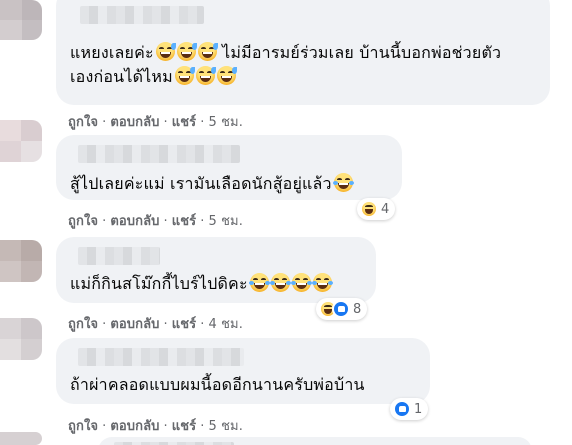  What do you see at coordinates (226, 324) in the screenshot?
I see `timestamp: 4 ชม.` at bounding box center [226, 324].